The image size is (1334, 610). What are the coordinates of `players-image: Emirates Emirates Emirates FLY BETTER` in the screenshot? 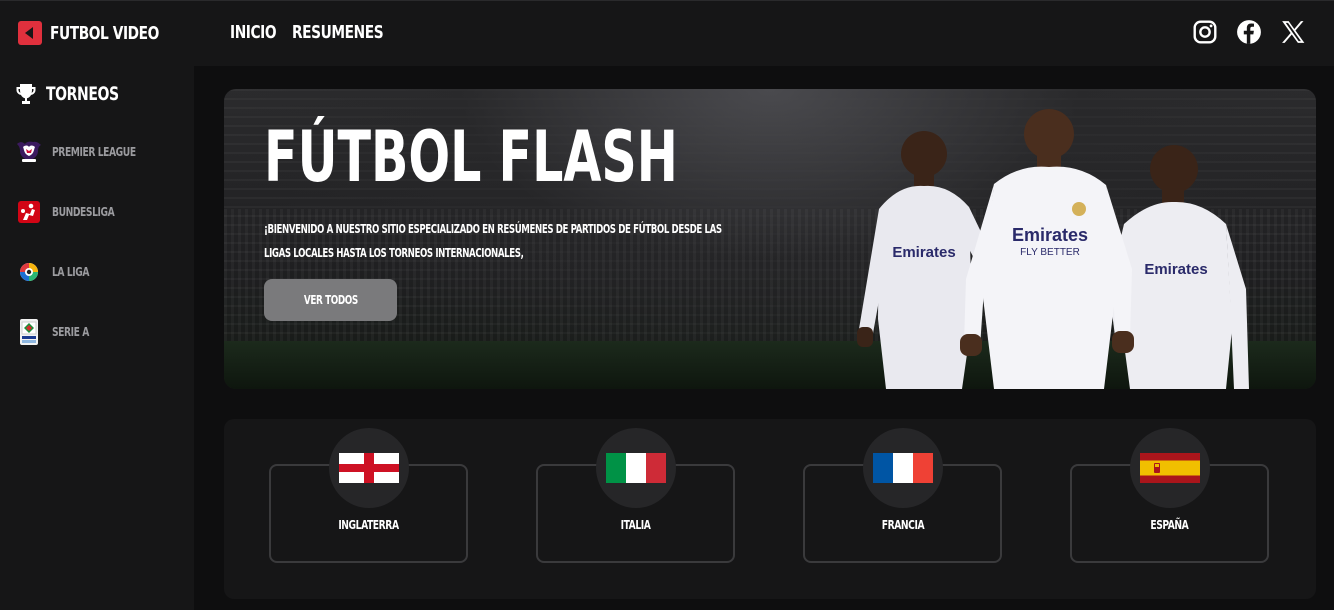 It's located at (1053, 249).